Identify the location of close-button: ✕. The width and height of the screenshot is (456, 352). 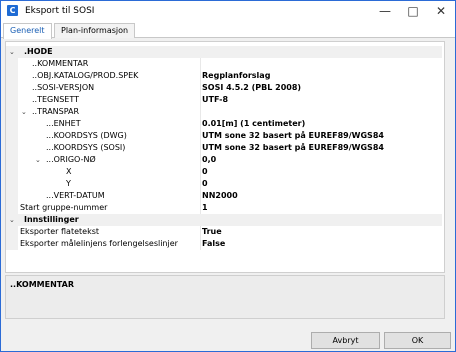
(441, 11).